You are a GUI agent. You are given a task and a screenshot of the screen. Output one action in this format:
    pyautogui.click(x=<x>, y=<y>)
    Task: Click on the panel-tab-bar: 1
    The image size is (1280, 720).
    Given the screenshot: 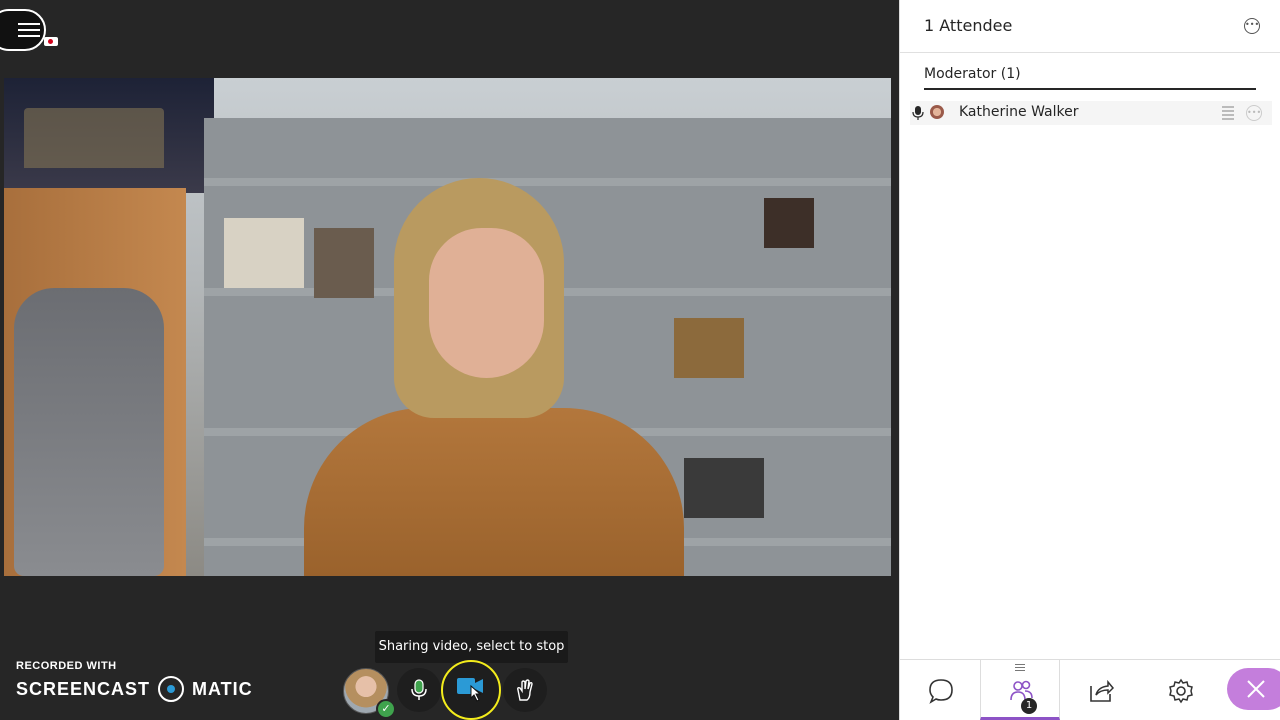 What is the action you would take?
    pyautogui.click(x=1090, y=689)
    